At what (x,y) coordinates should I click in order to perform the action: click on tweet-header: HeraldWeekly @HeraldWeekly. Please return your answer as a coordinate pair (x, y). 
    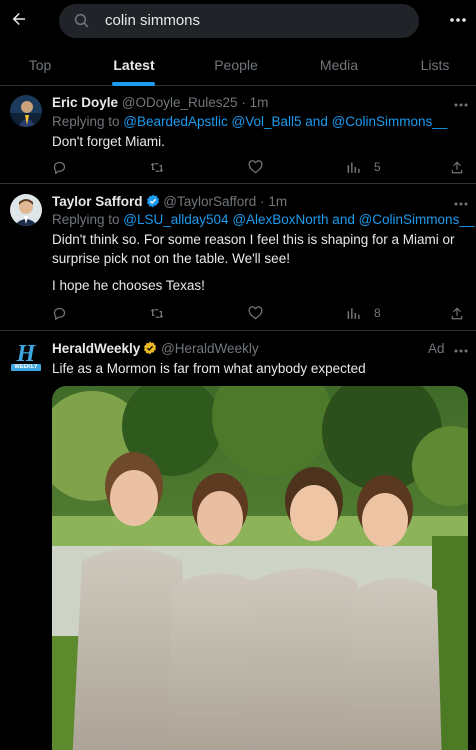
    Looking at the image, I should click on (155, 348).